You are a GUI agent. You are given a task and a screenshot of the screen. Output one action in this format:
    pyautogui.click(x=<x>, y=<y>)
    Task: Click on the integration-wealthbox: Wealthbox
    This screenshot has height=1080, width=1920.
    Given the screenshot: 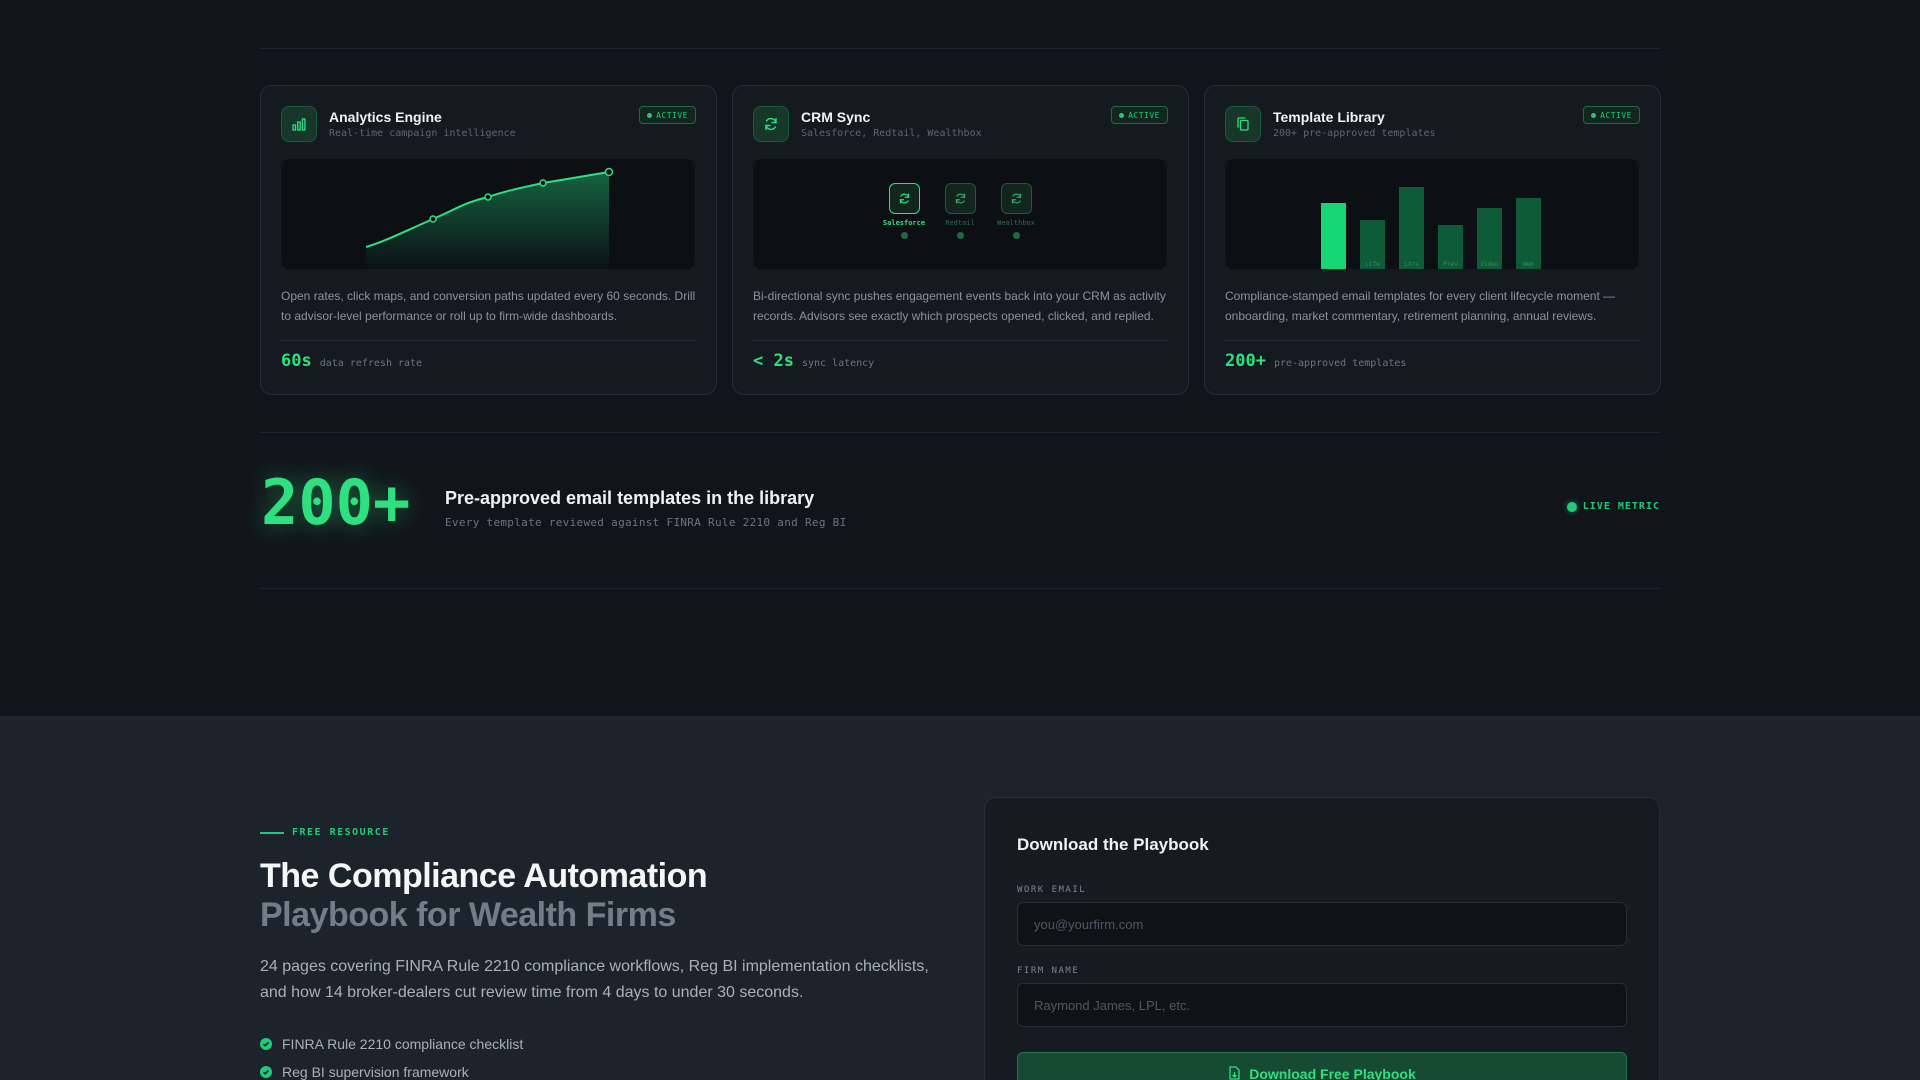 What is the action you would take?
    pyautogui.click(x=1016, y=211)
    